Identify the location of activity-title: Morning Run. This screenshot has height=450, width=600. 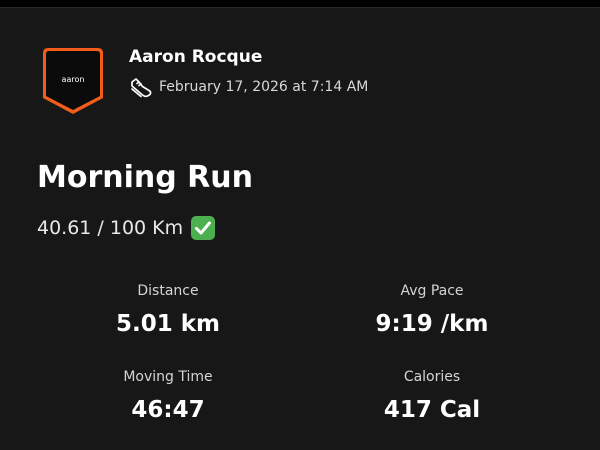
(145, 178).